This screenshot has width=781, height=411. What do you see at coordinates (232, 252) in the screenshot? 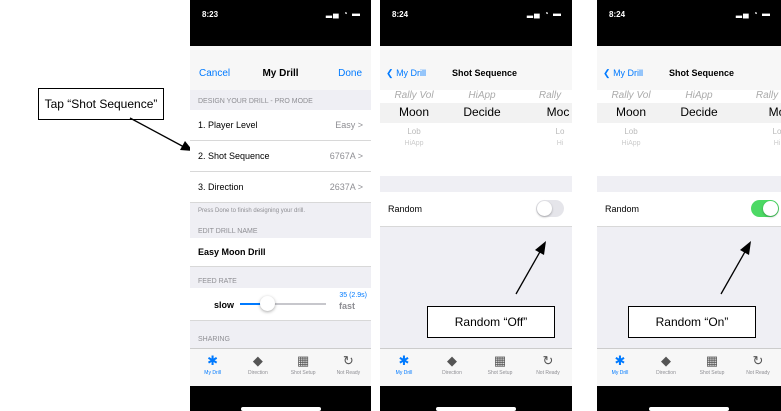
I see `drill-name-value: Easy Moon Drill` at bounding box center [232, 252].